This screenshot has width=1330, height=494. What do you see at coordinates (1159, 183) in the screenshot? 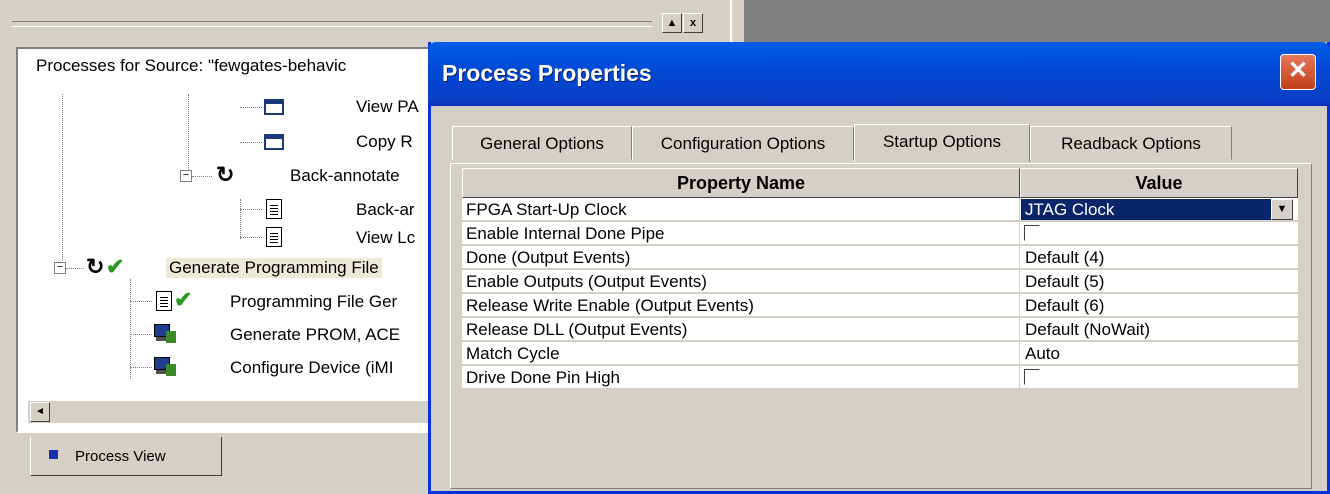
I see `column-header-value: Value` at bounding box center [1159, 183].